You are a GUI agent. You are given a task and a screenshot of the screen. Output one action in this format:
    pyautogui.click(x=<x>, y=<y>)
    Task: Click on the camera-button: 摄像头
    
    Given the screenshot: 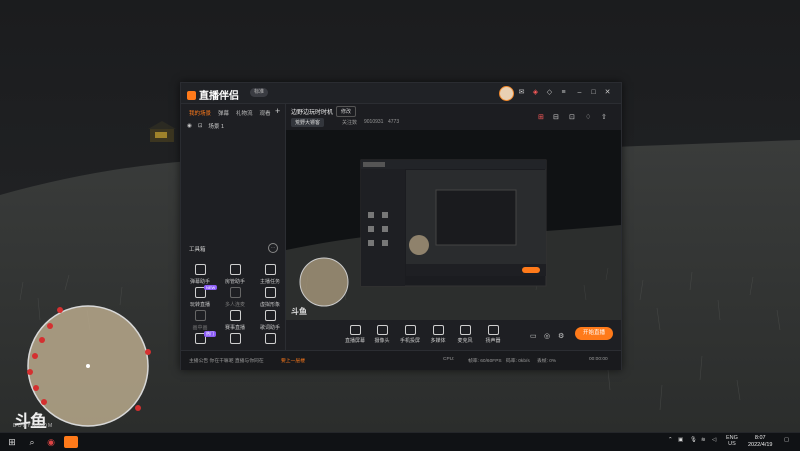 What is the action you would take?
    pyautogui.click(x=382, y=334)
    